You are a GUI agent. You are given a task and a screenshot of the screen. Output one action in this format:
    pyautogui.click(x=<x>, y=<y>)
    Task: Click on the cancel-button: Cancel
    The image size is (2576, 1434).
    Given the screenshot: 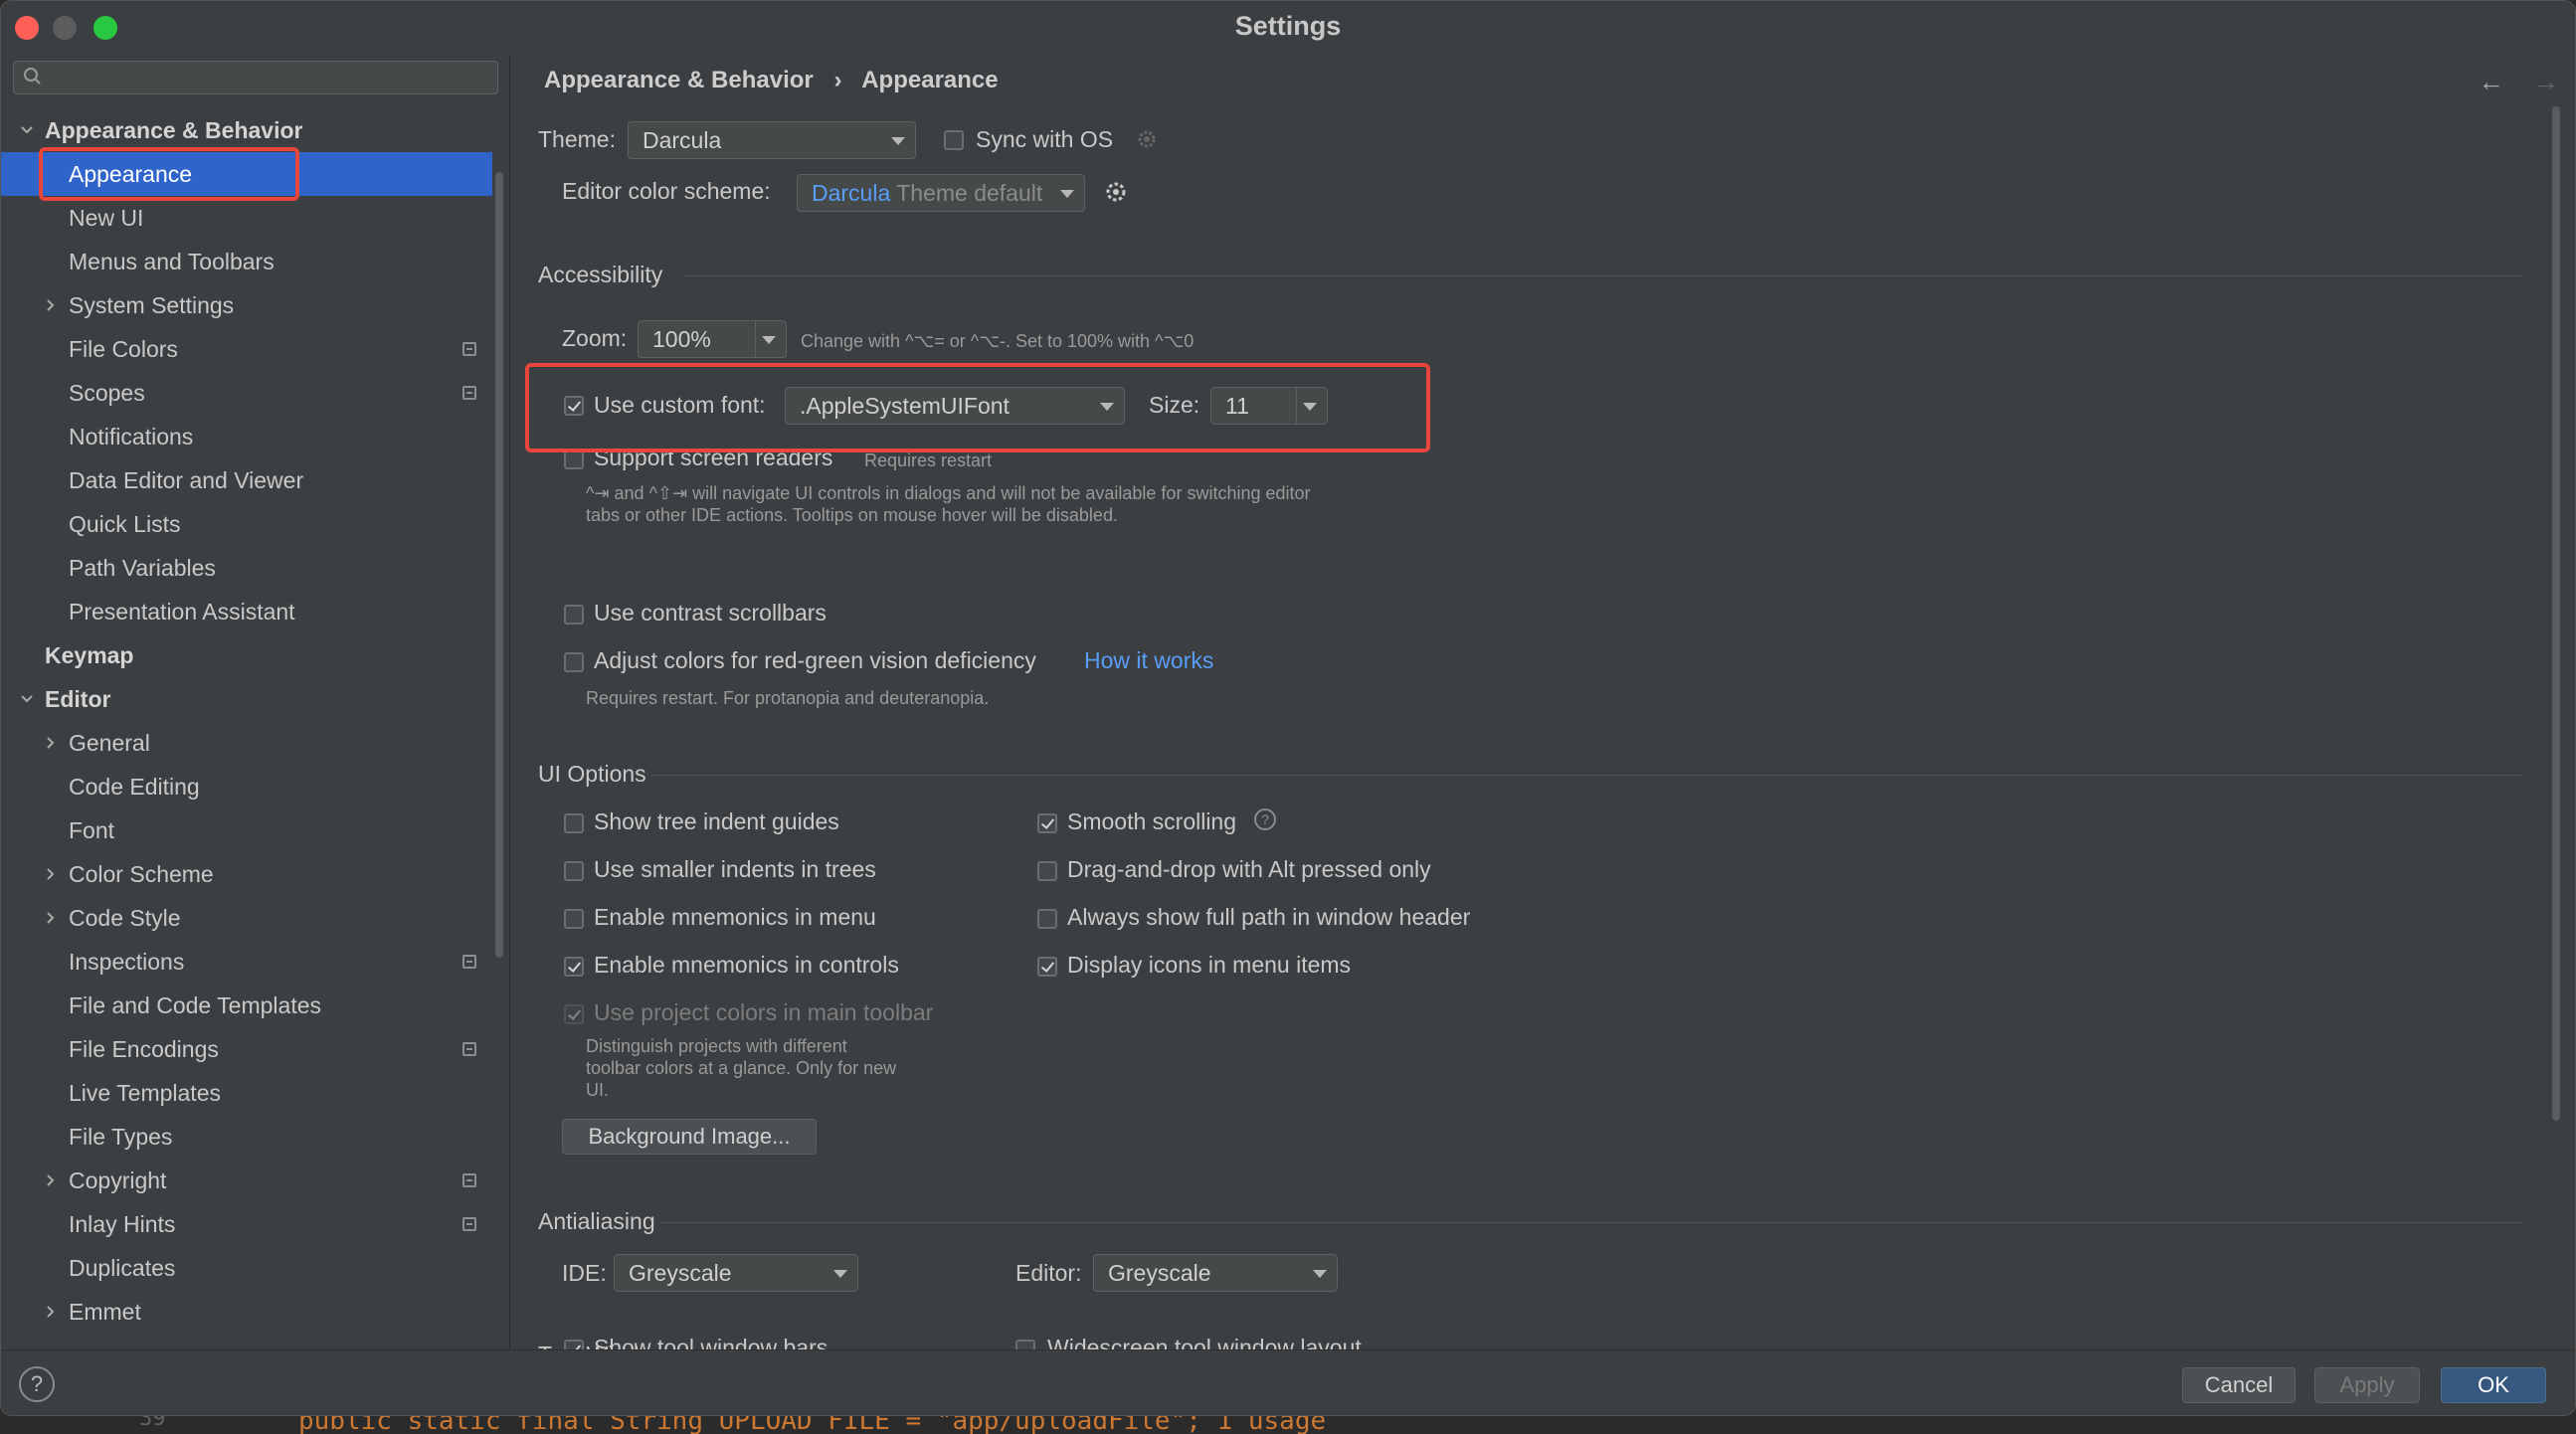 What is the action you would take?
    pyautogui.click(x=2239, y=1385)
    